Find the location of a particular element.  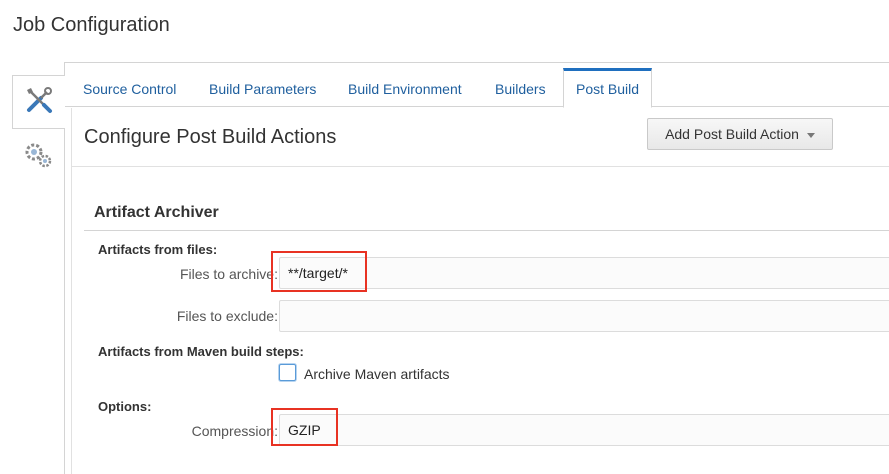

tab-build-parameters: Build Parameters is located at coordinates (262, 88).